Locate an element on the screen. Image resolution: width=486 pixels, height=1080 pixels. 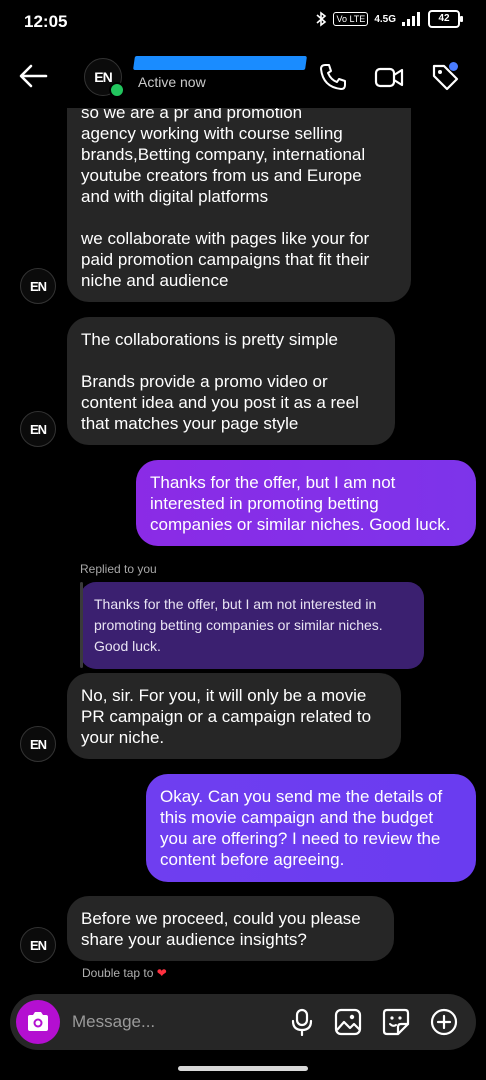
signal-icon is located at coordinates (411, 19).